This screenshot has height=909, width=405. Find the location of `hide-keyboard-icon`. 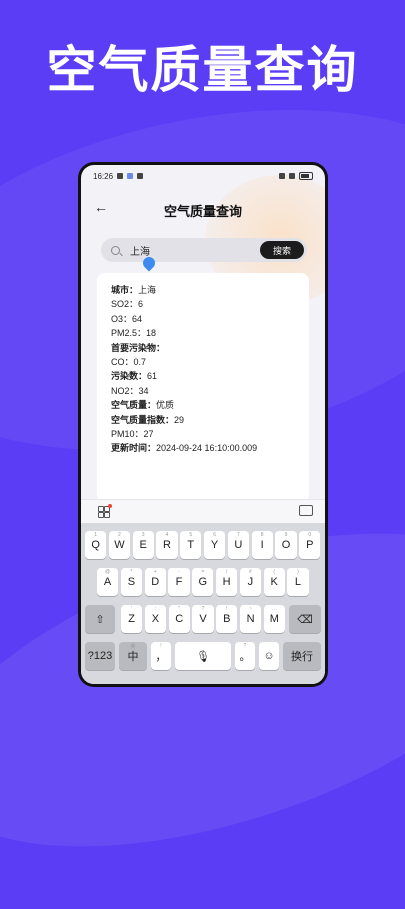

hide-keyboard-icon is located at coordinates (306, 510).